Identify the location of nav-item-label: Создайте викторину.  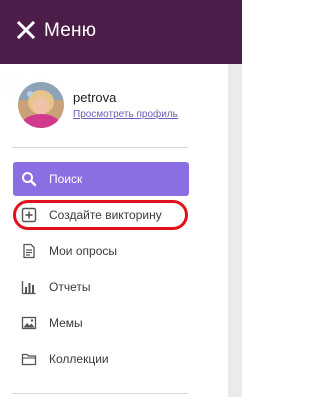
(105, 215).